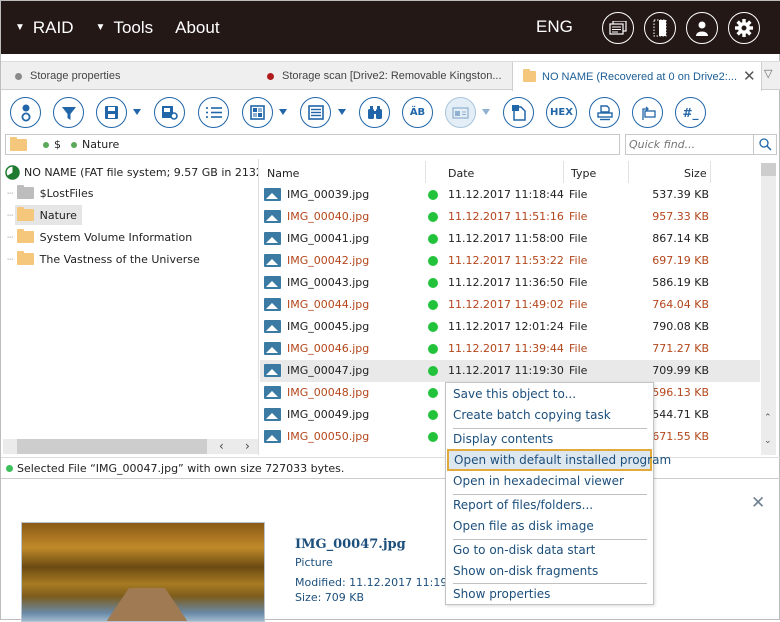  Describe the element at coordinates (680, 414) in the screenshot. I see `cell-size: 544.71 KB` at that location.